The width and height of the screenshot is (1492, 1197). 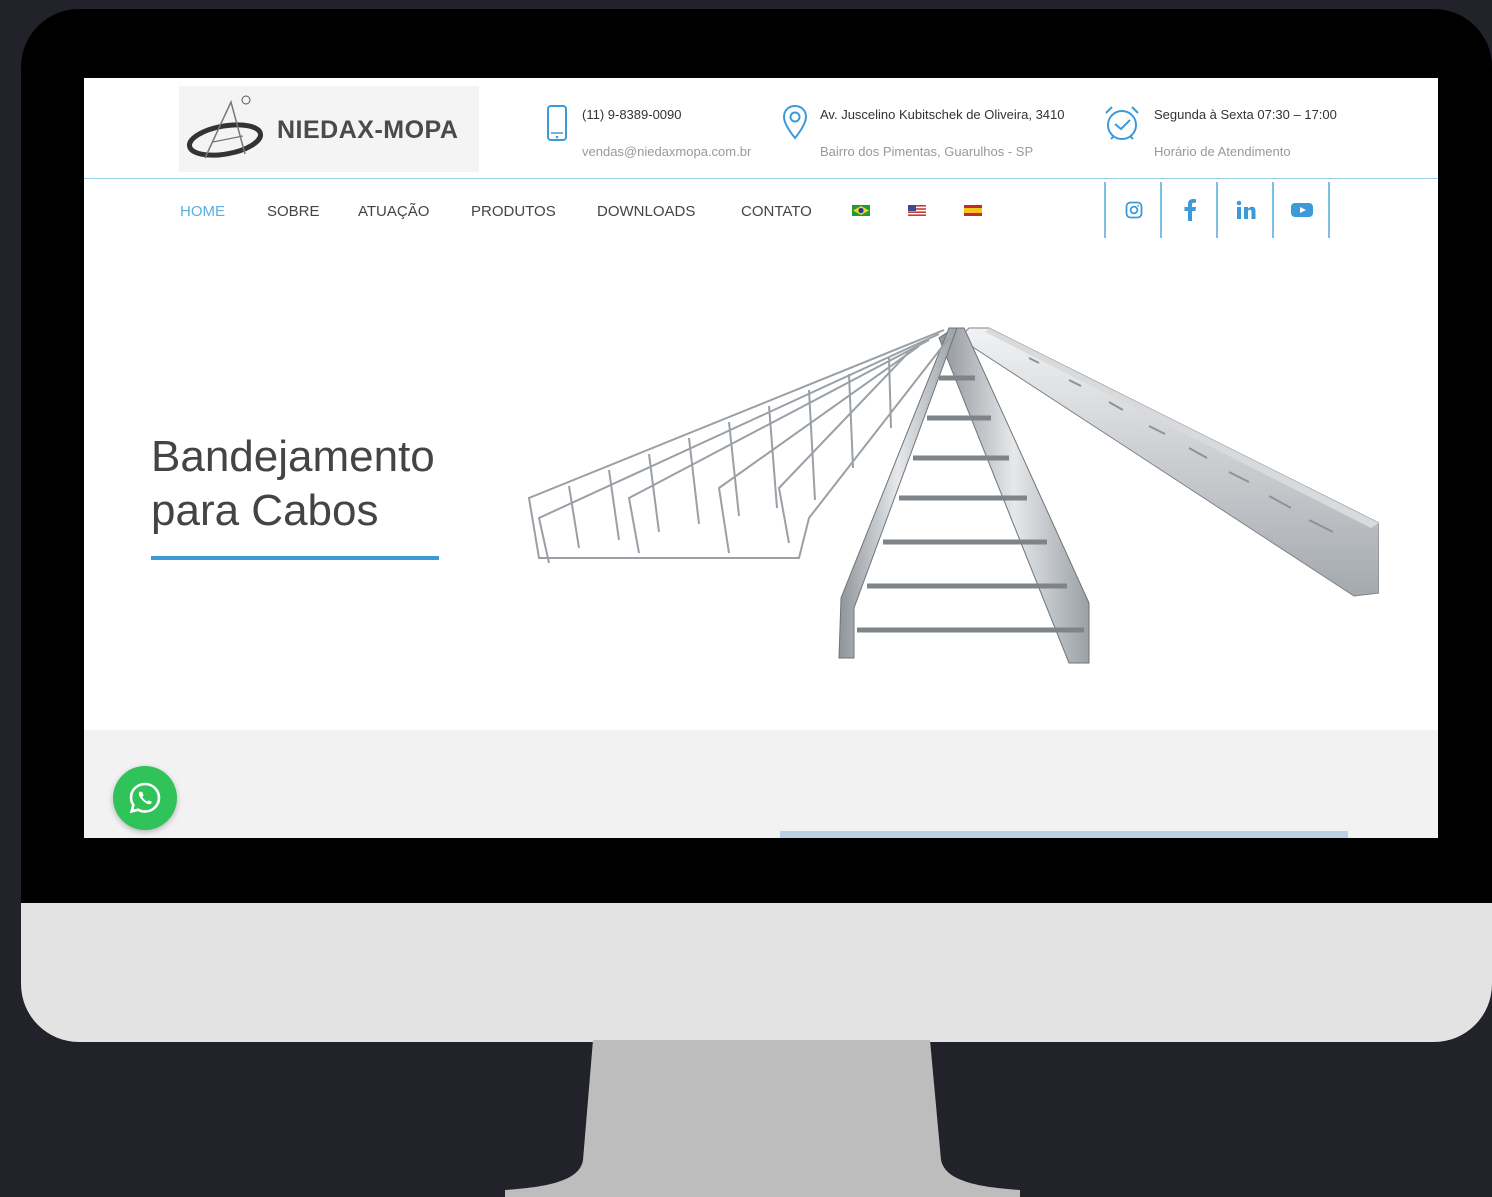 What do you see at coordinates (321, 484) in the screenshot?
I see `hero-title: Bandejamento para Cabos` at bounding box center [321, 484].